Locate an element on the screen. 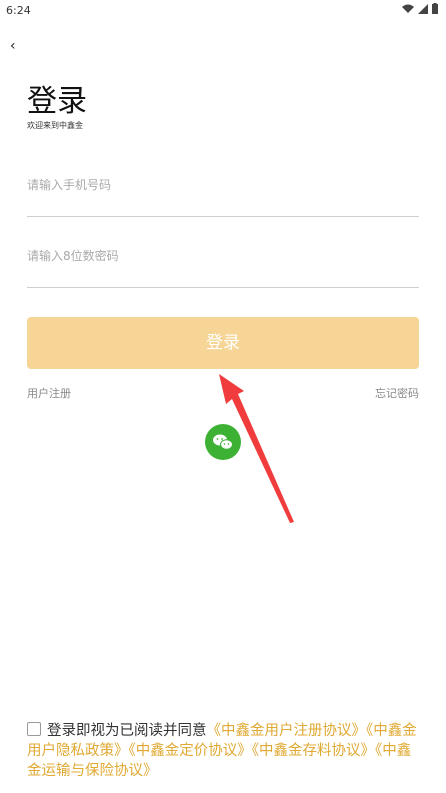 Image resolution: width=446 pixels, height=793 pixels. welcome-text: 欢迎来到中鑫金 is located at coordinates (55, 125).